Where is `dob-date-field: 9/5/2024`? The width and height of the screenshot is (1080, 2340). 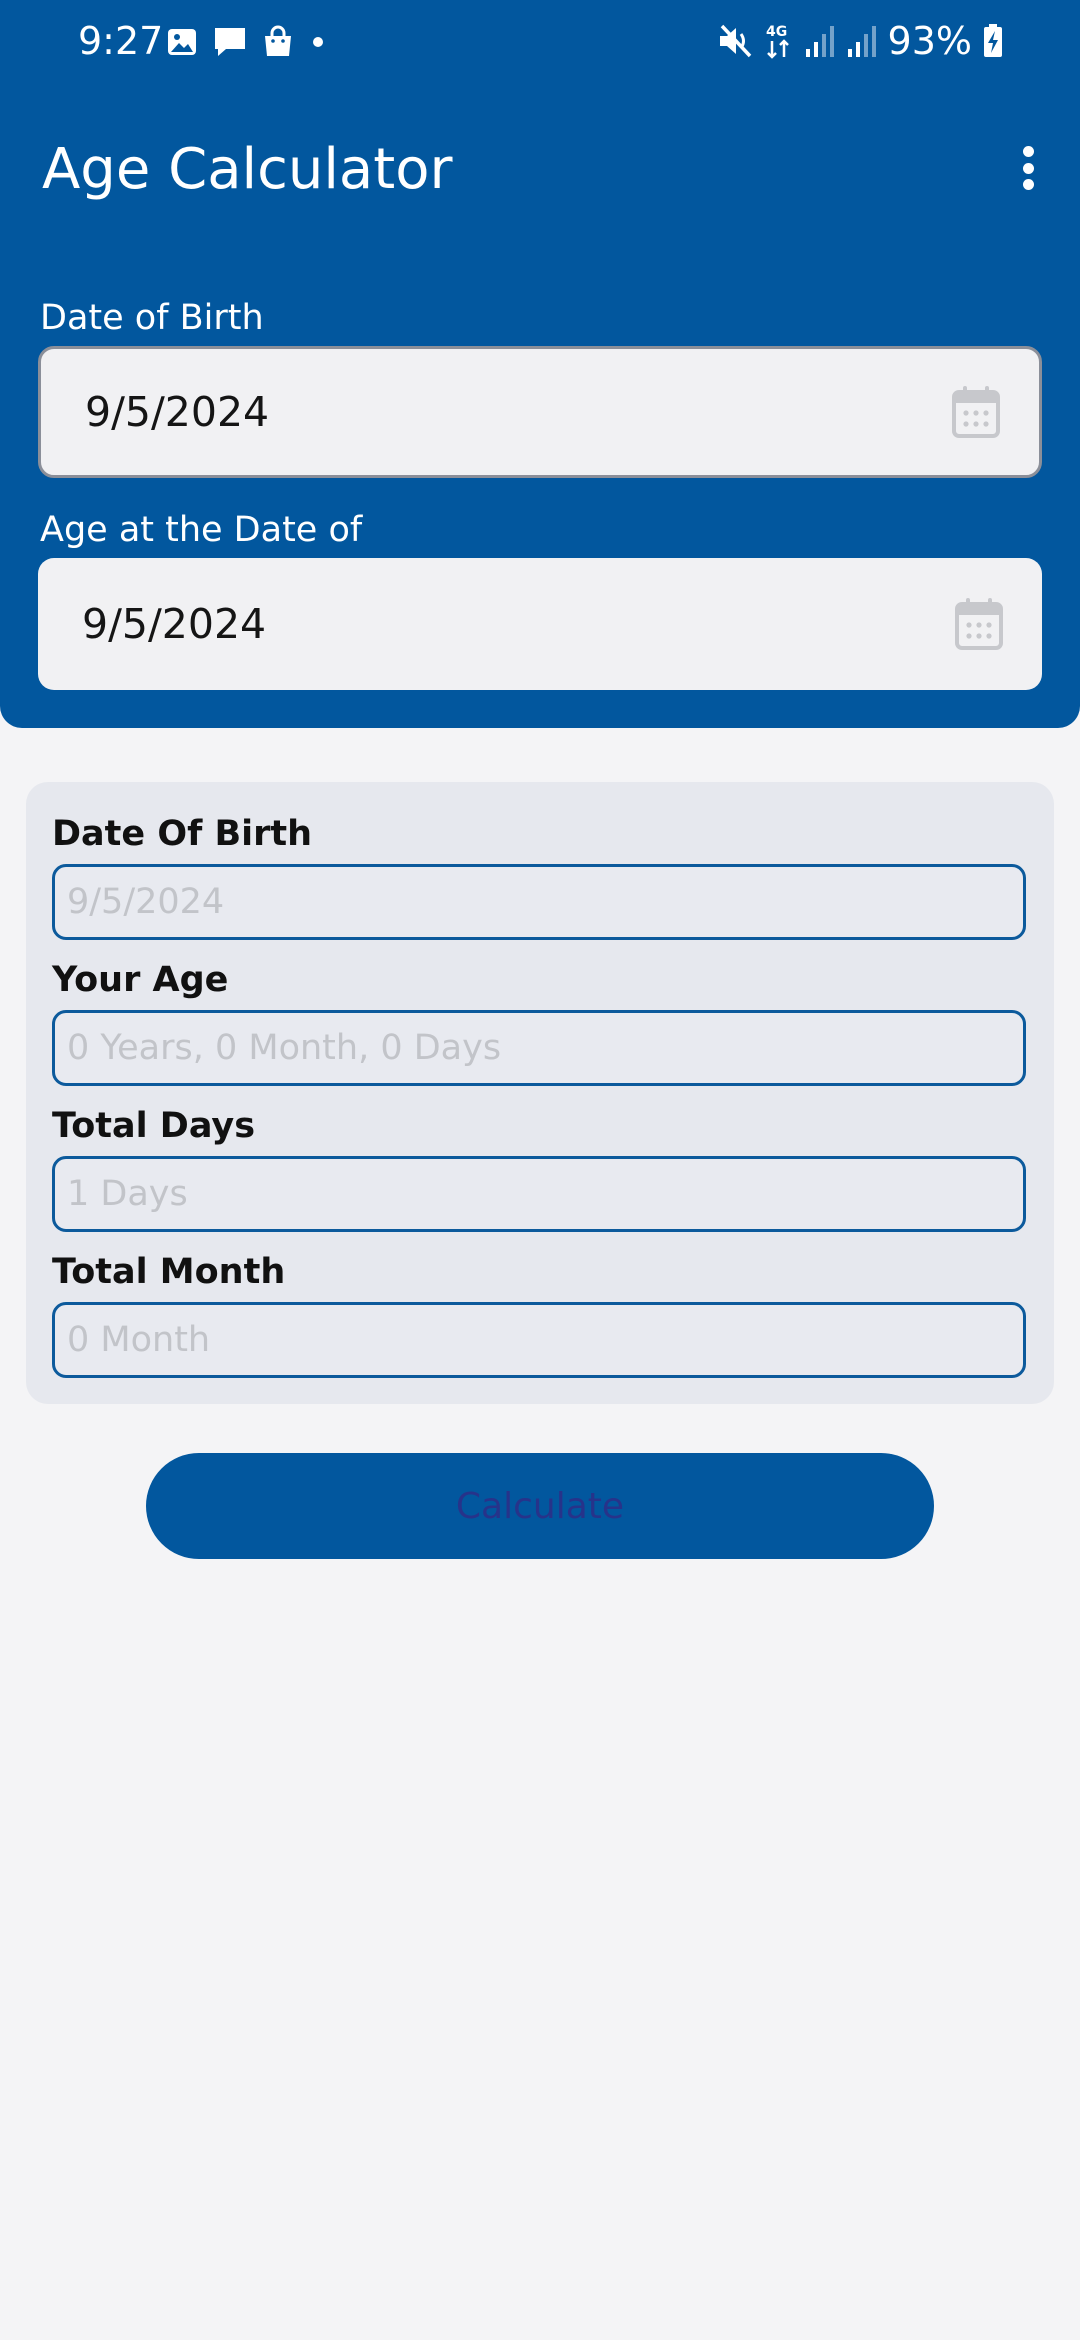 dob-date-field: 9/5/2024 is located at coordinates (540, 412).